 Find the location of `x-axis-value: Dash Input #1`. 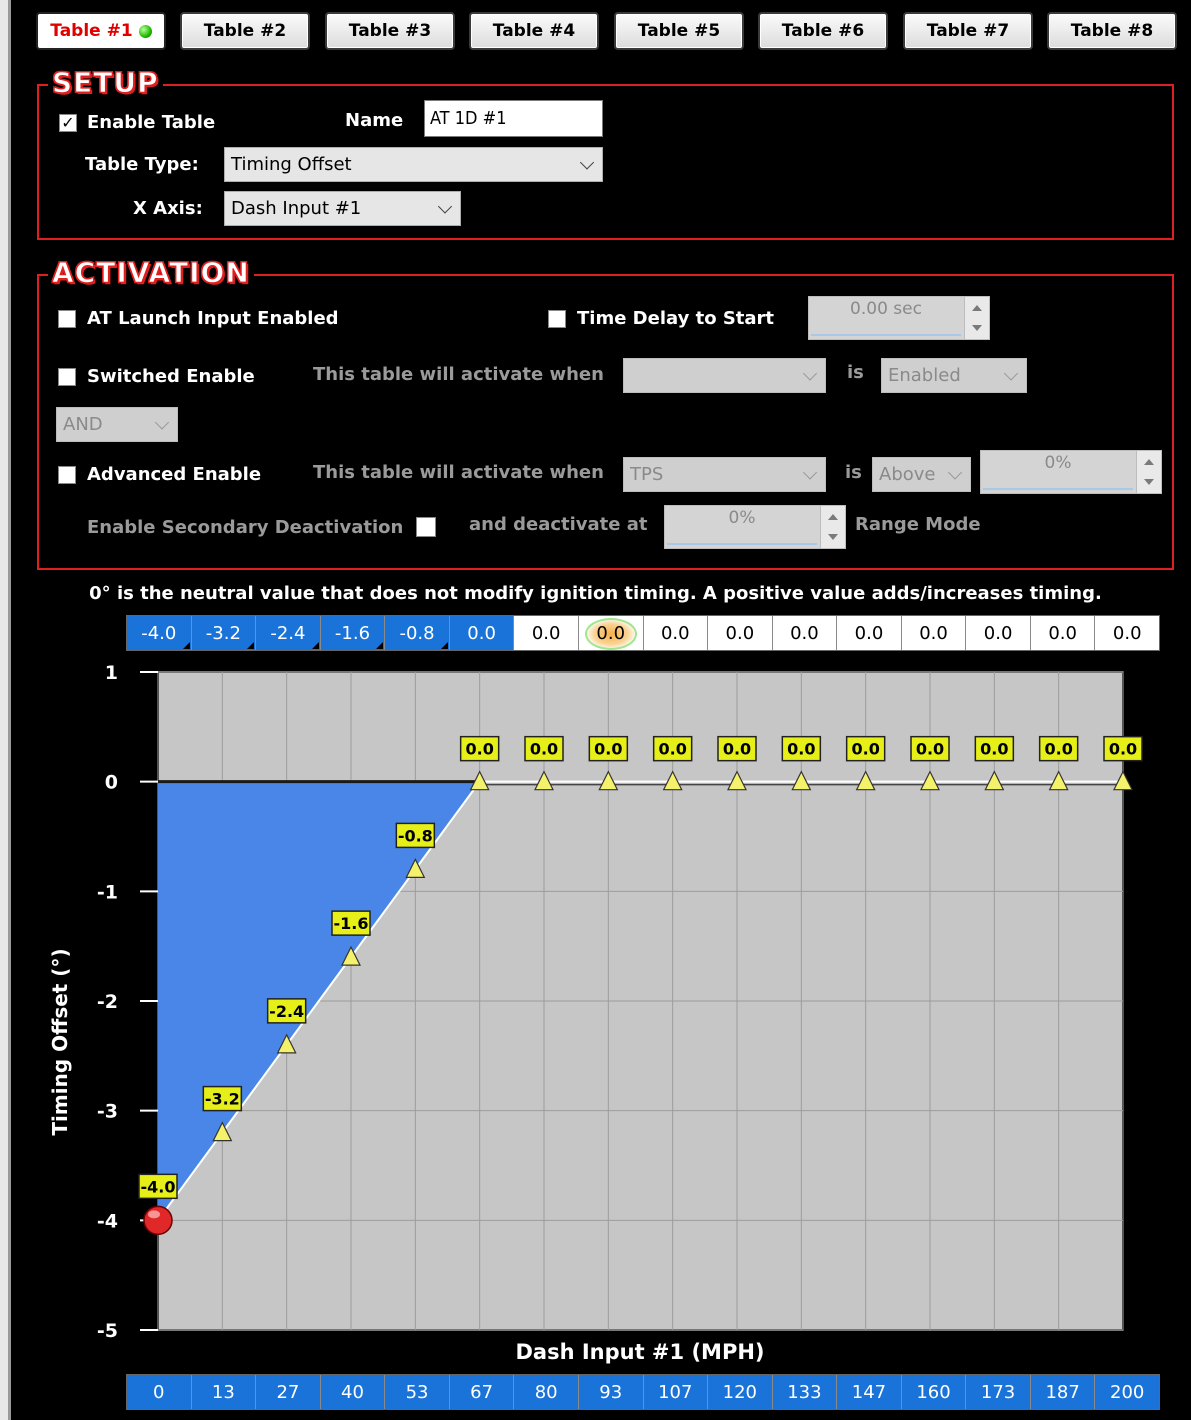

x-axis-value: Dash Input #1 is located at coordinates (296, 208).